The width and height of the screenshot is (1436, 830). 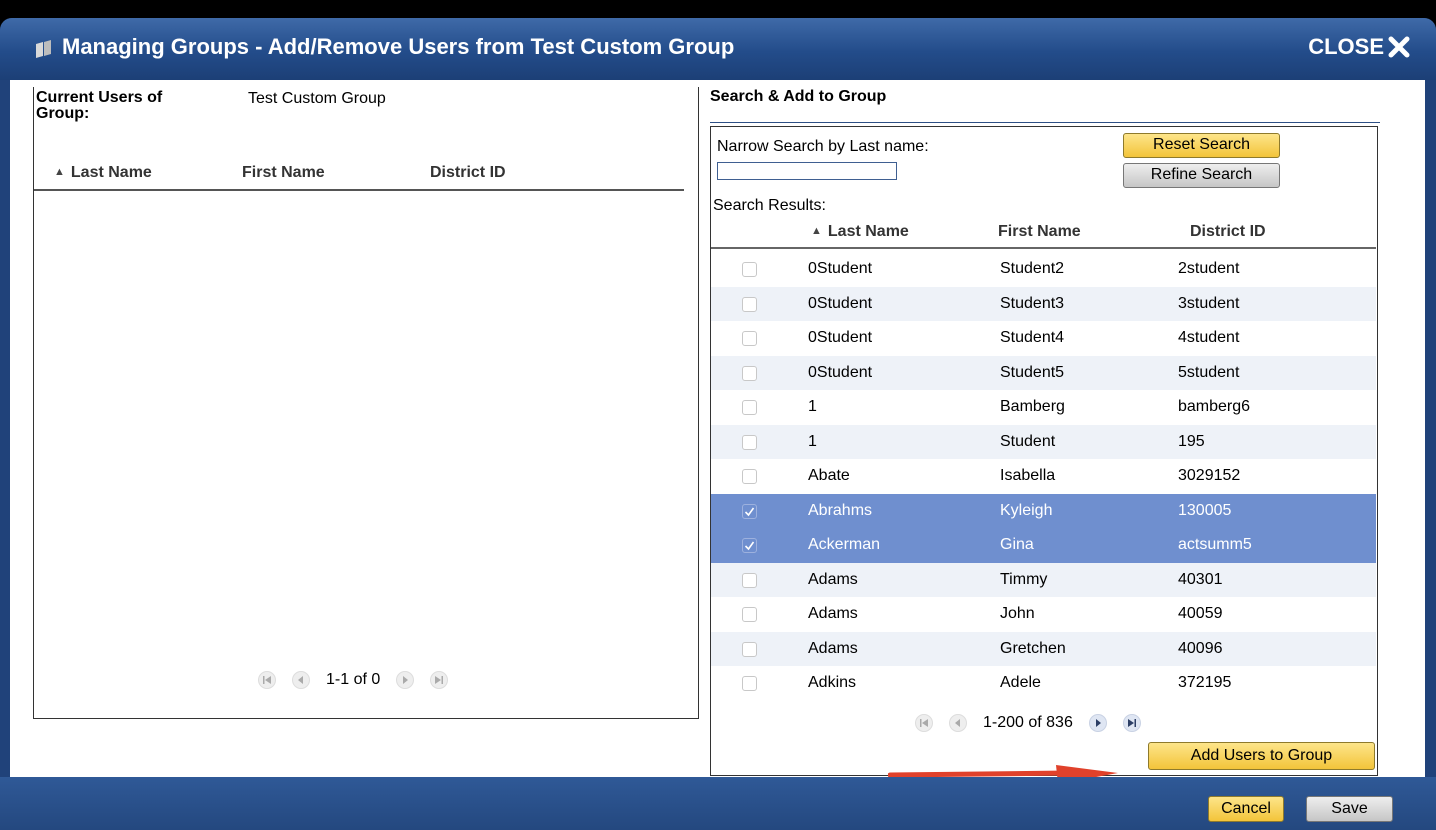 I want to click on header-divider, so click(x=359, y=190).